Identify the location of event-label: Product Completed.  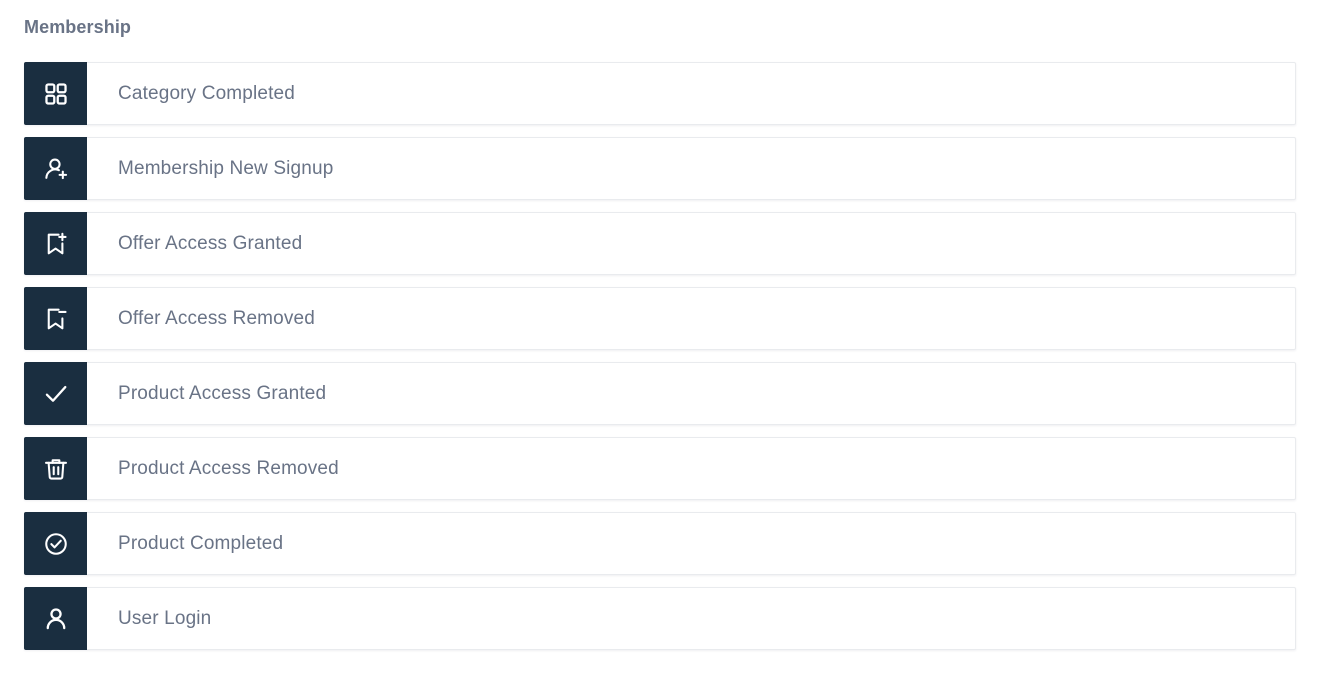
(201, 543).